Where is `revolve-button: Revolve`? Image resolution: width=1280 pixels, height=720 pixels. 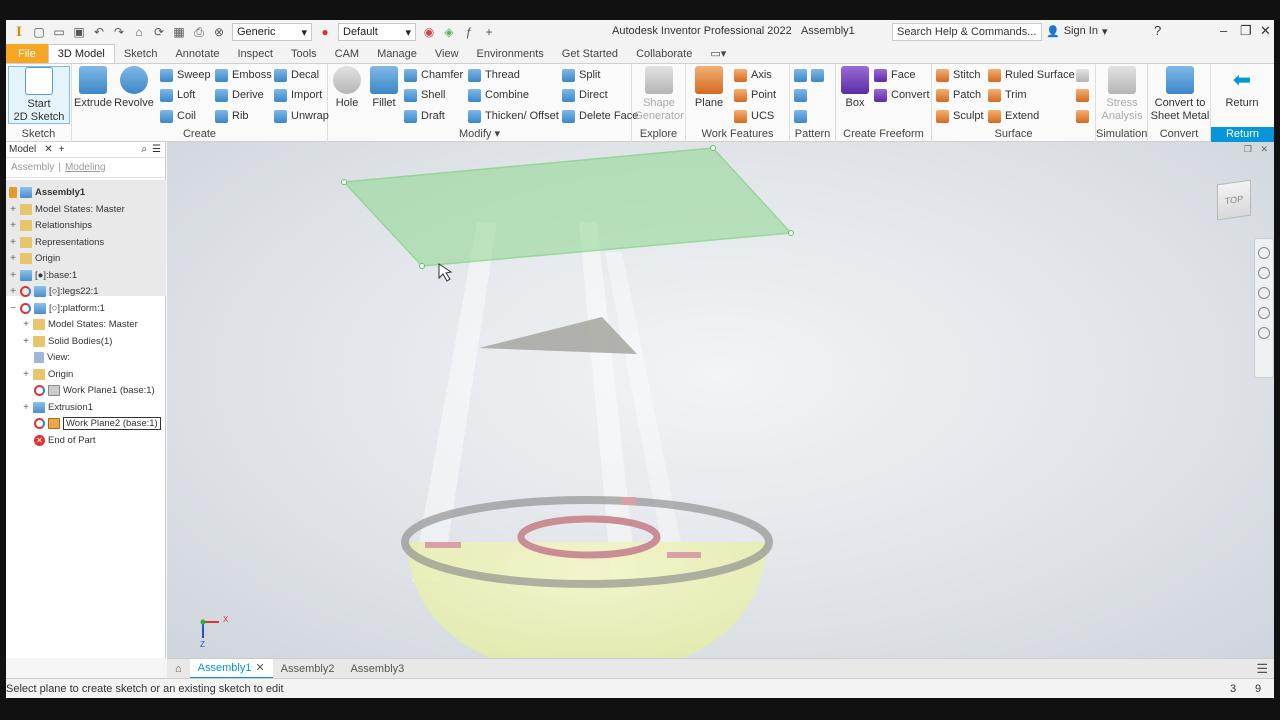
revolve-button: Revolve is located at coordinates (134, 88).